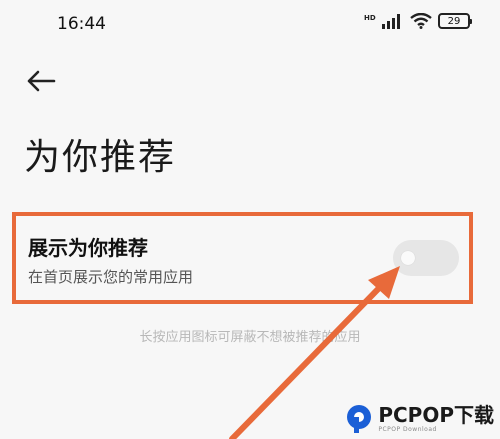 This screenshot has width=500, height=439. I want to click on hd-icon: HD, so click(370, 18).